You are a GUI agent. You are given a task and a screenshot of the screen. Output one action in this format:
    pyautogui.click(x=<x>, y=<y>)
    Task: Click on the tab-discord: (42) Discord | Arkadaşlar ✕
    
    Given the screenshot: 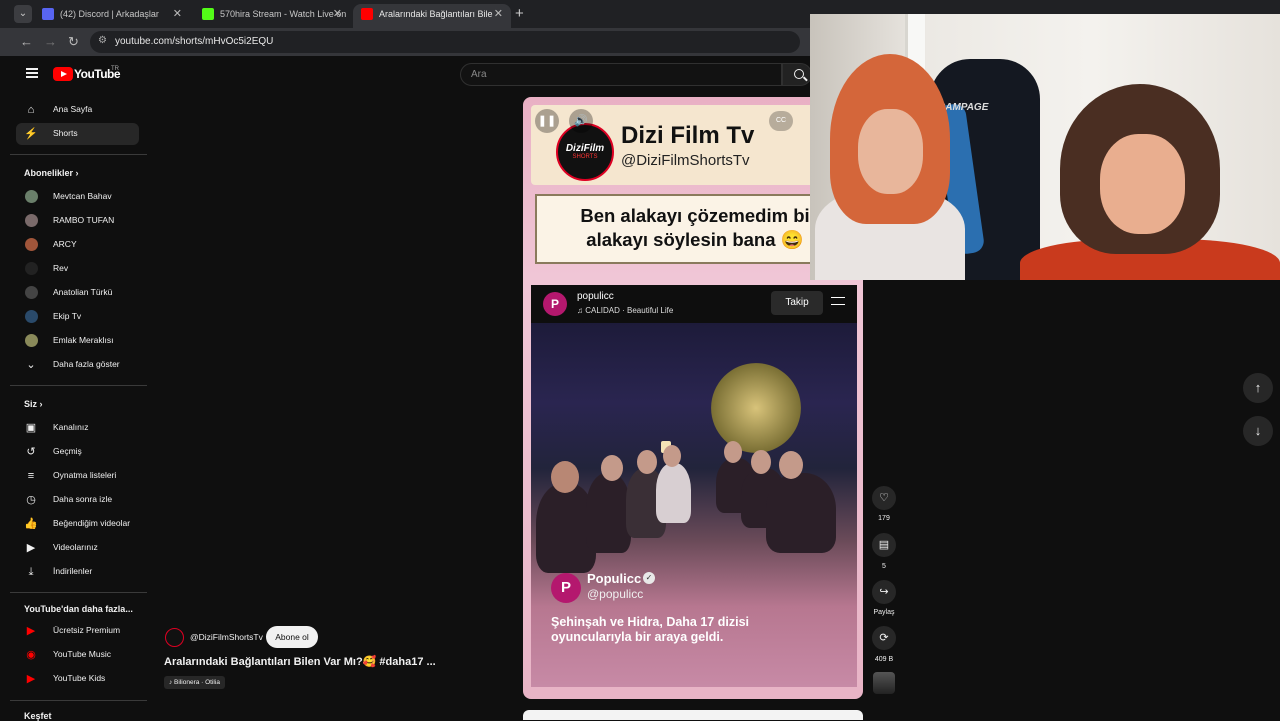 What is the action you would take?
    pyautogui.click(x=112, y=16)
    